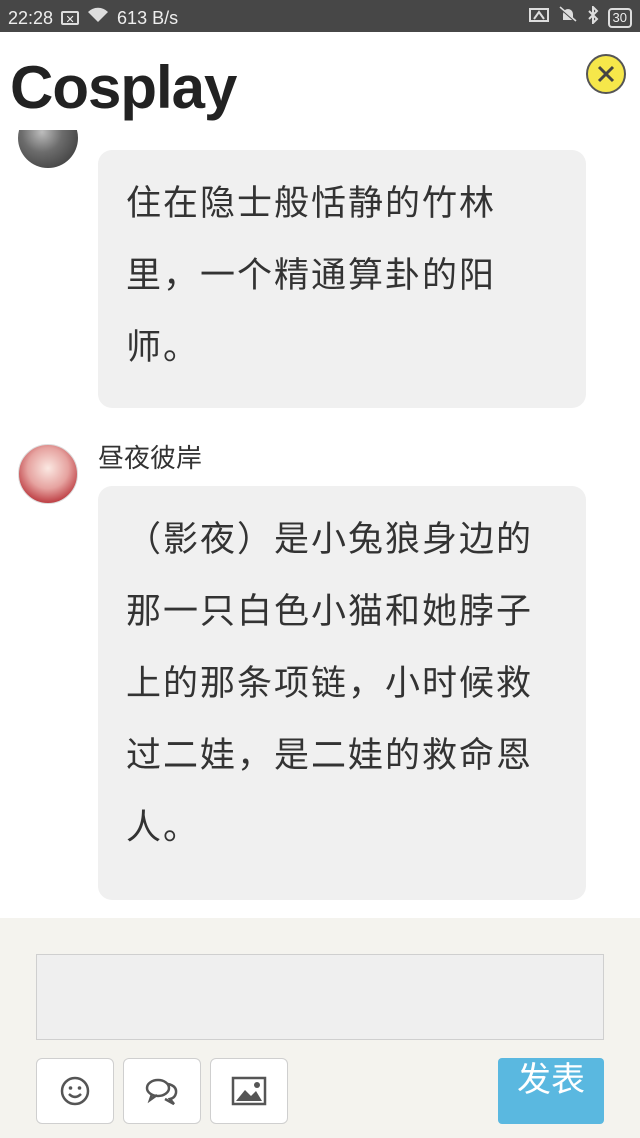 This screenshot has height=1138, width=640. Describe the element at coordinates (70, 18) in the screenshot. I see `notification-close-icon: ✕` at that location.